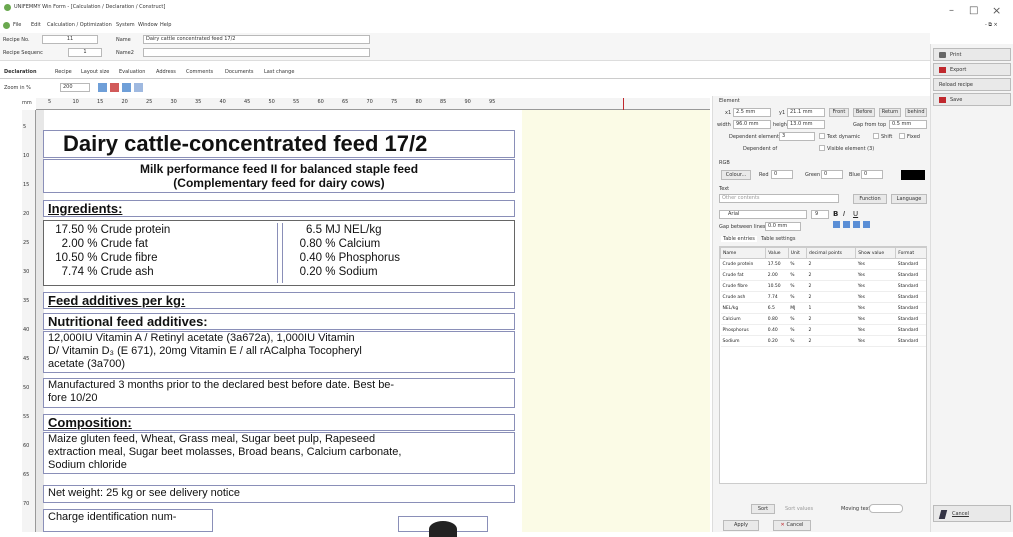 The height and width of the screenshot is (537, 1013). I want to click on align-right-icon, so click(856, 224).